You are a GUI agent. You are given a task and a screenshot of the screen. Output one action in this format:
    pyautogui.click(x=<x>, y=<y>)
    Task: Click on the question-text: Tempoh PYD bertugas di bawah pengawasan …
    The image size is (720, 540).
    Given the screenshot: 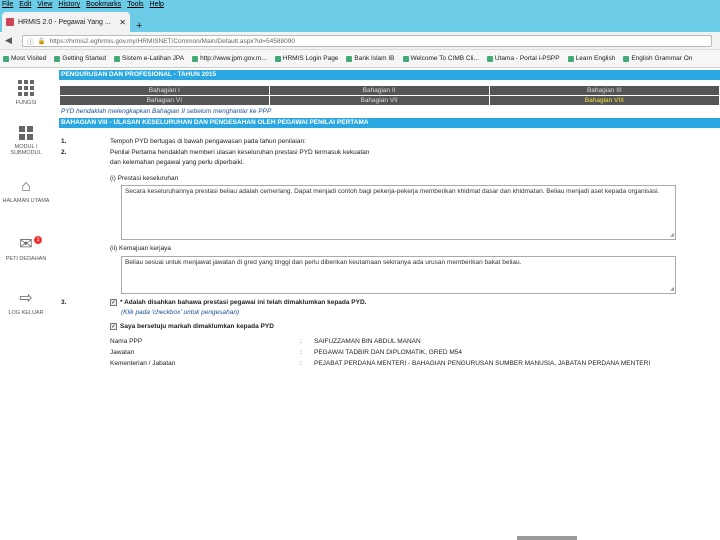 What is the action you would take?
    pyautogui.click(x=208, y=141)
    